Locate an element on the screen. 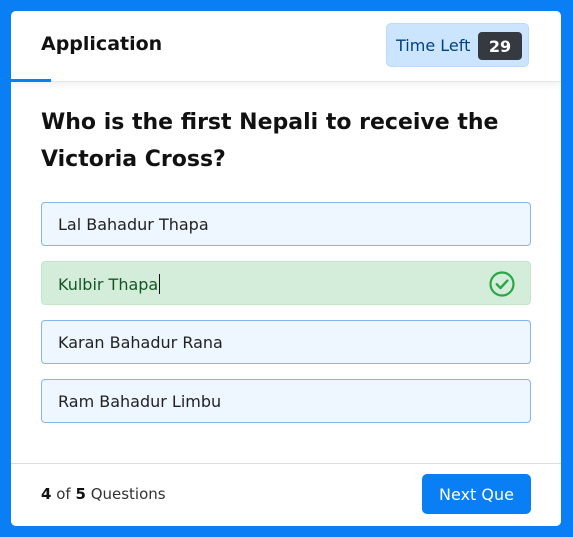 Image resolution: width=573 pixels, height=537 pixels. quiz-footer: 4 of 5 Questions Next Que is located at coordinates (286, 494).